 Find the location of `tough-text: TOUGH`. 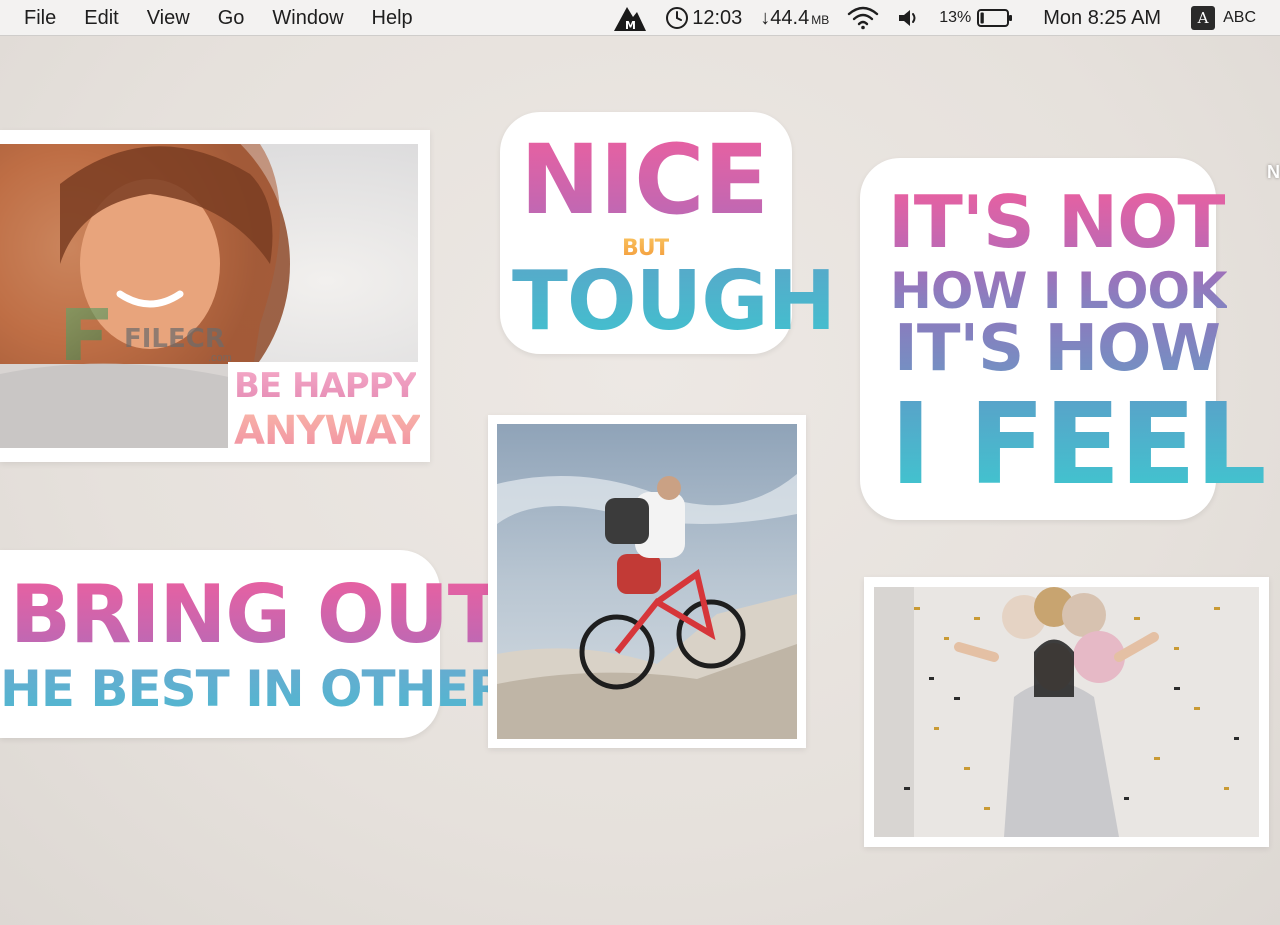

tough-text: TOUGH is located at coordinates (674, 301).